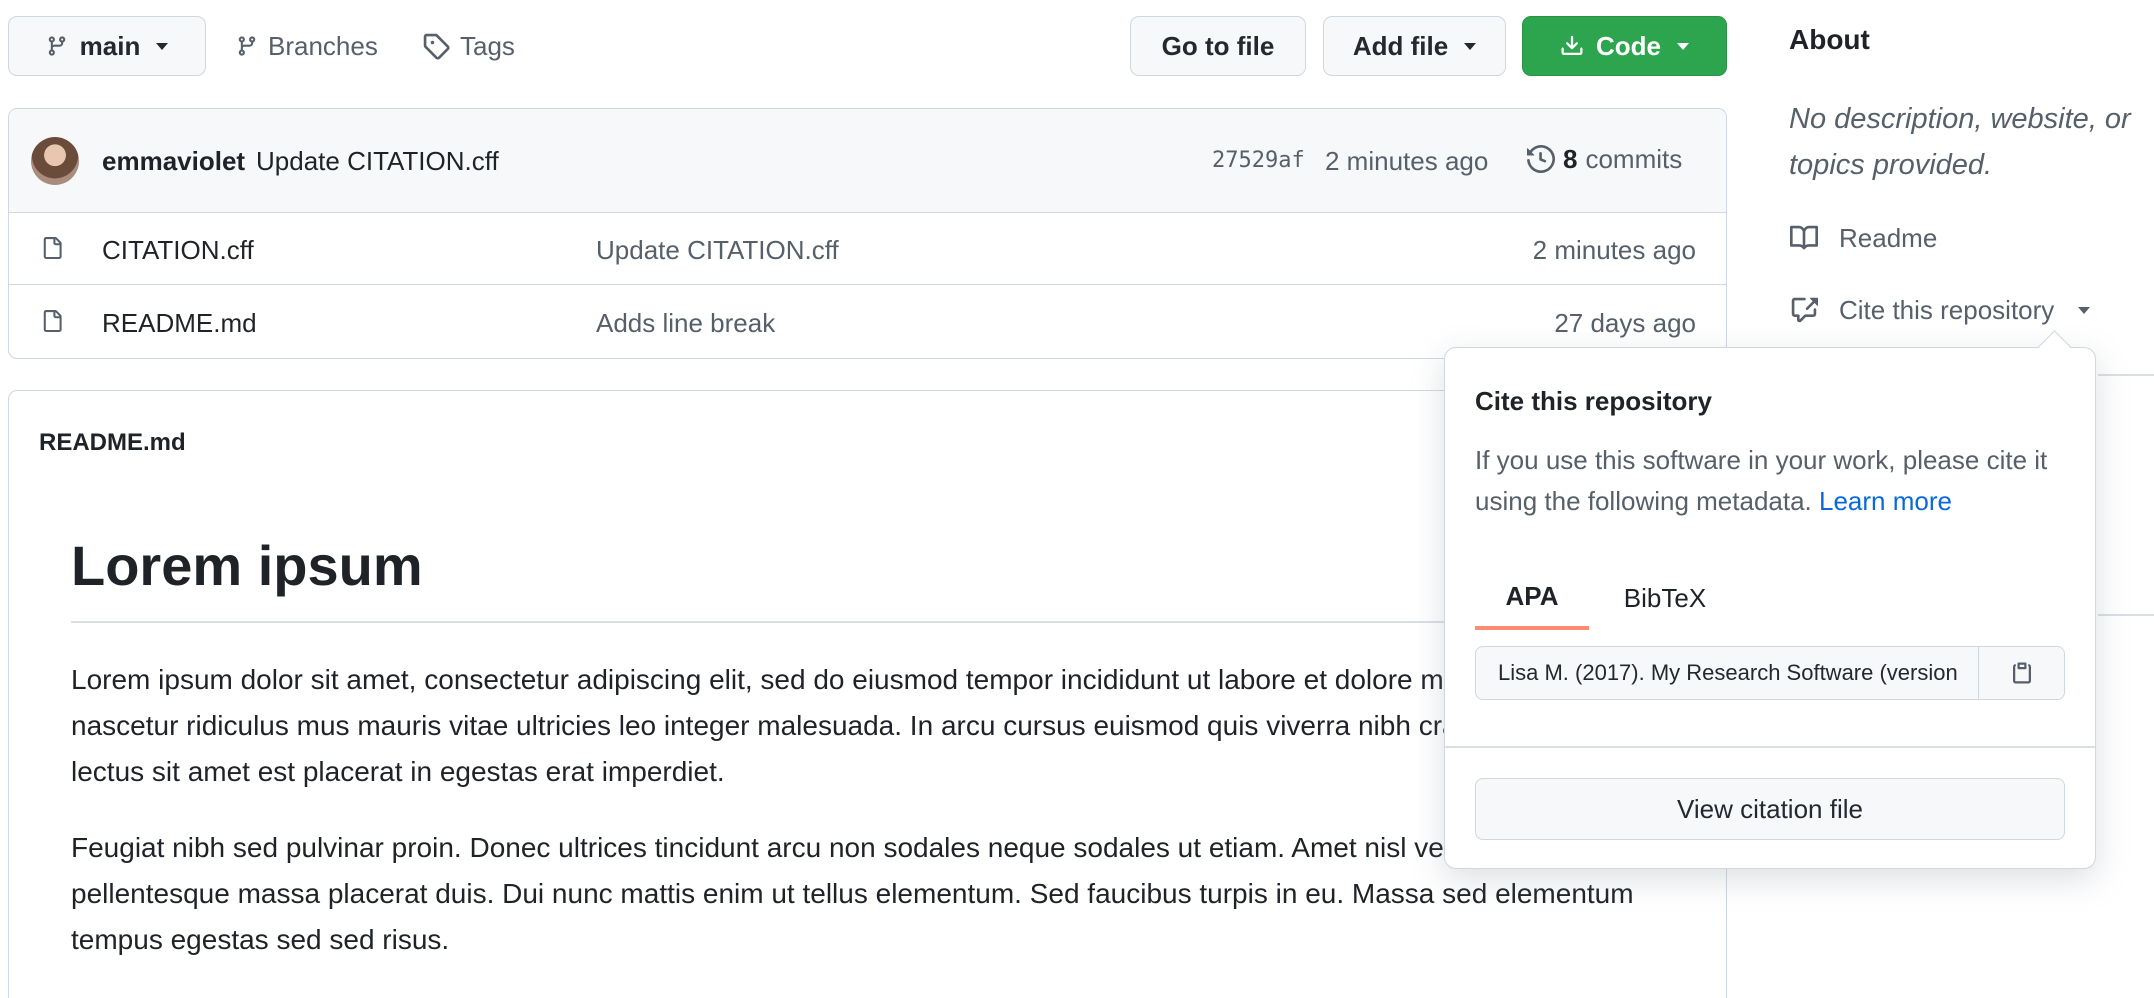 The height and width of the screenshot is (998, 2154). What do you see at coordinates (717, 250) in the screenshot?
I see `file-commit-message: Update CITATION.cff` at bounding box center [717, 250].